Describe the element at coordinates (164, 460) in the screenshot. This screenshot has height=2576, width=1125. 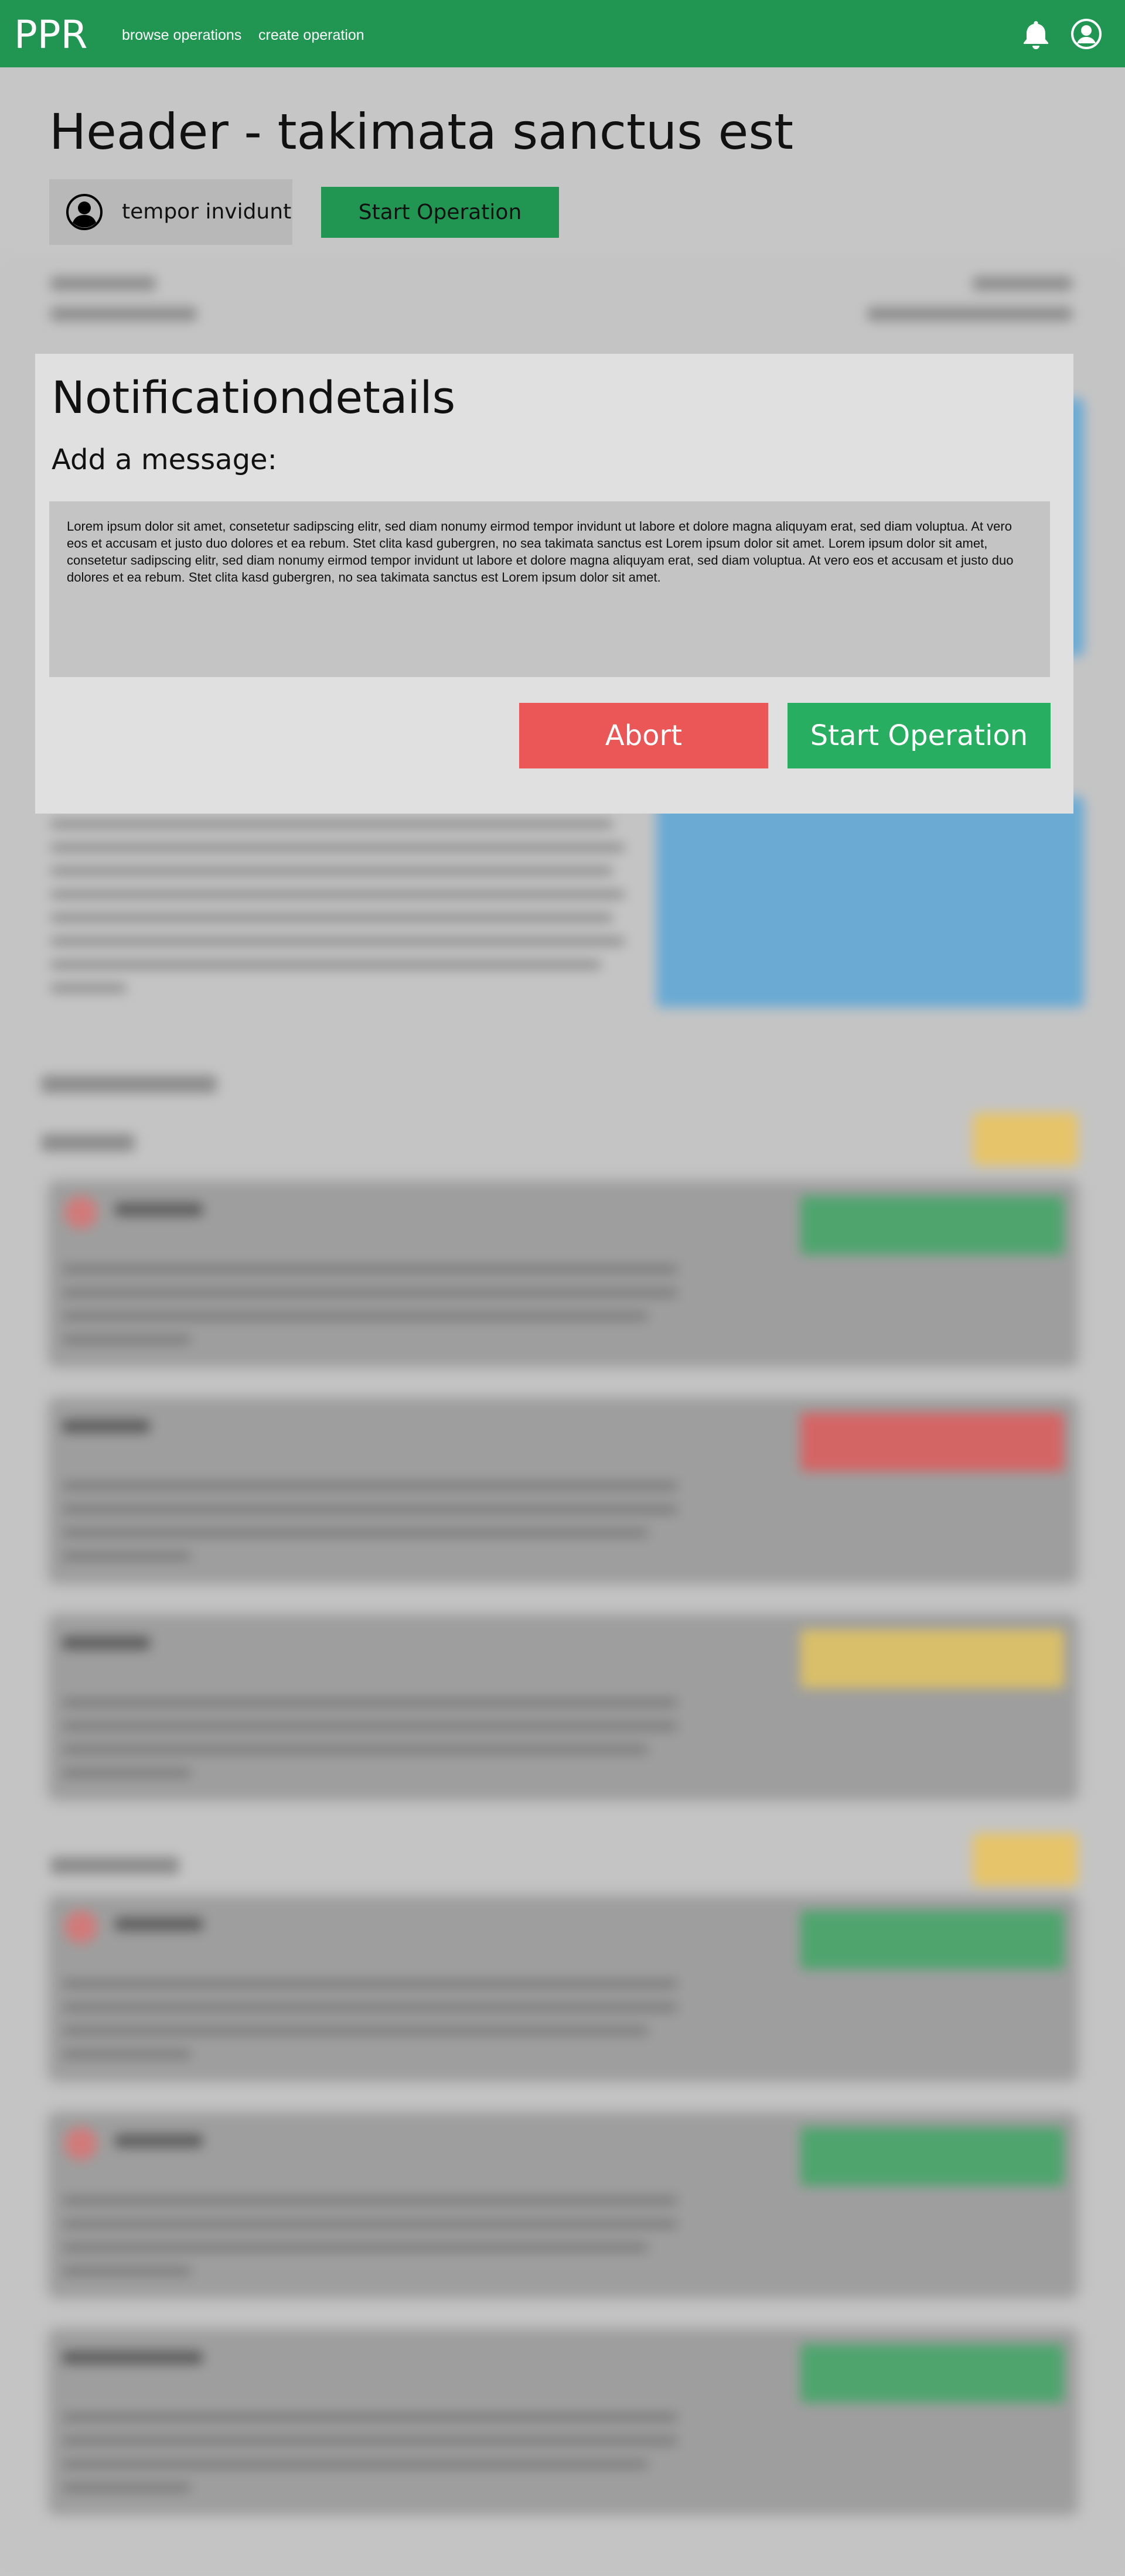
I see `modal-subtitle: Add a message:` at that location.